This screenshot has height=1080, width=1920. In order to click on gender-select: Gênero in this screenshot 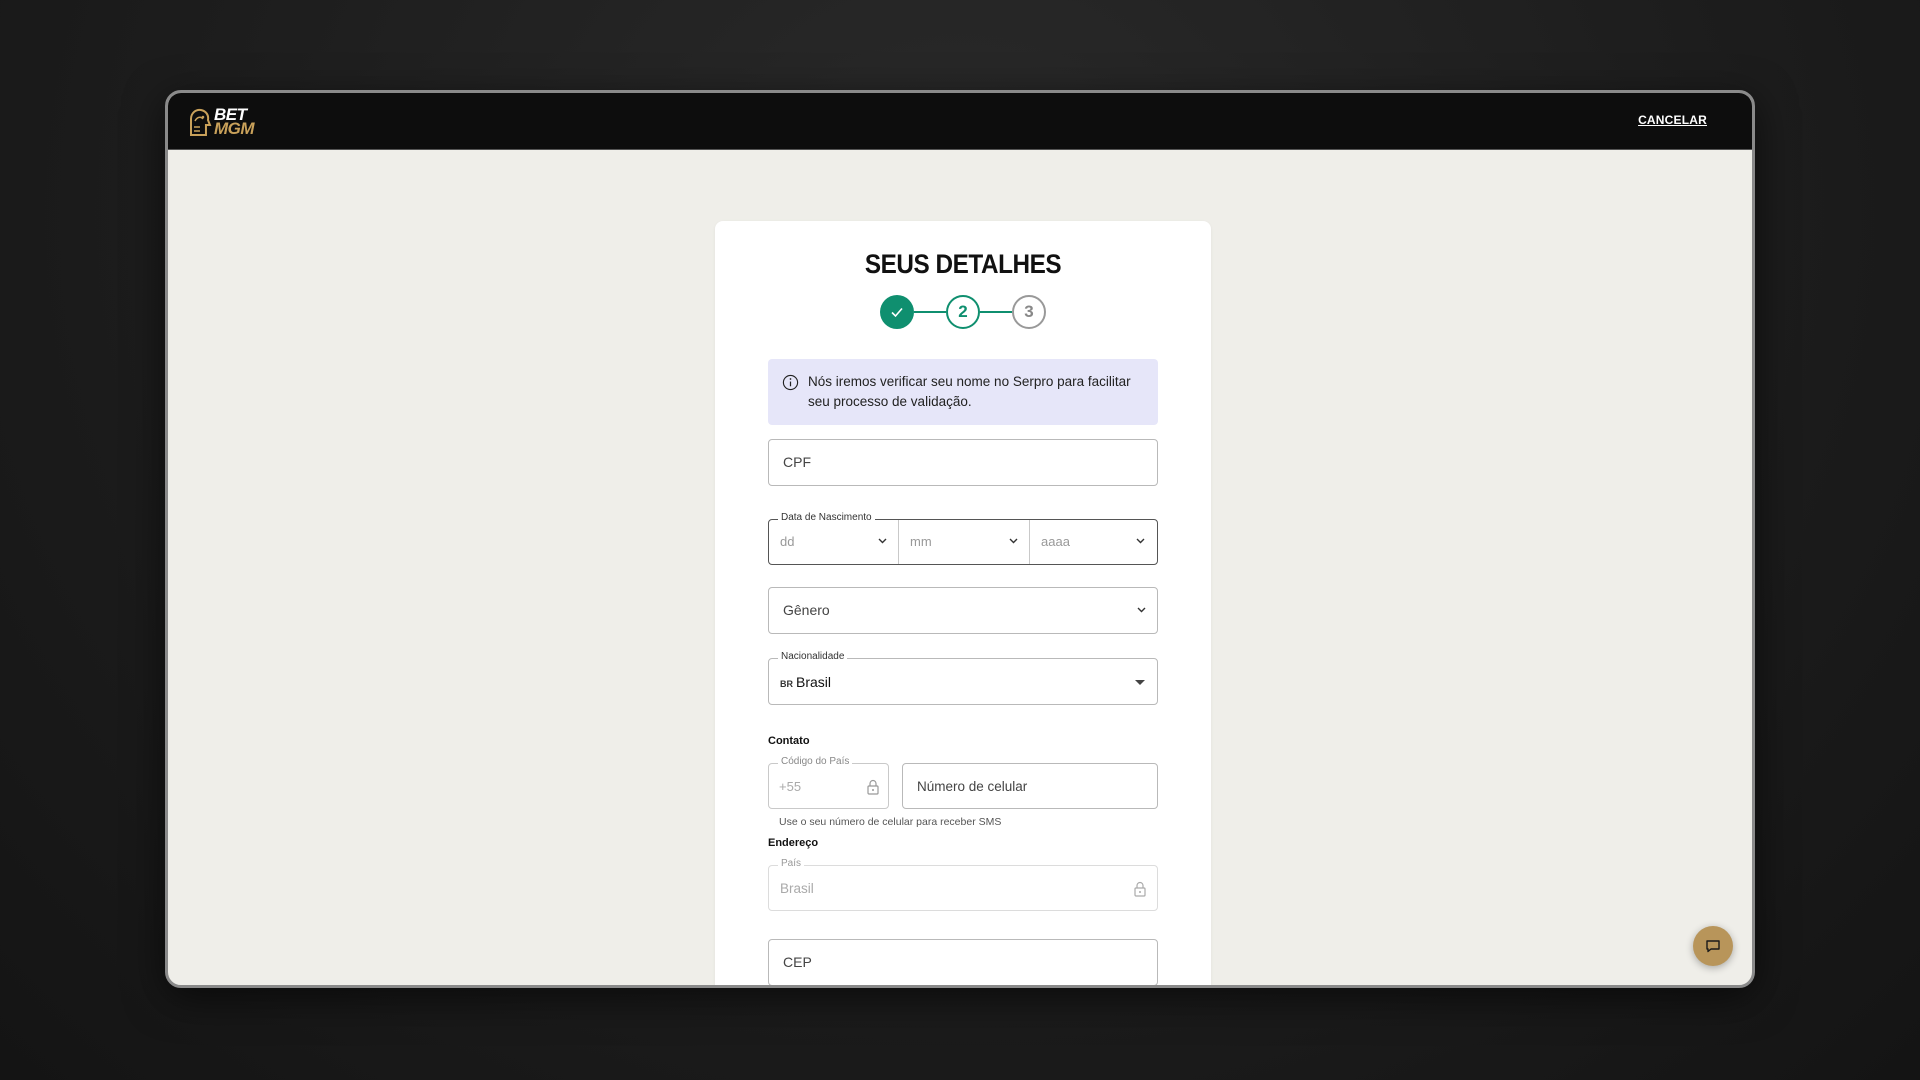, I will do `click(963, 610)`.